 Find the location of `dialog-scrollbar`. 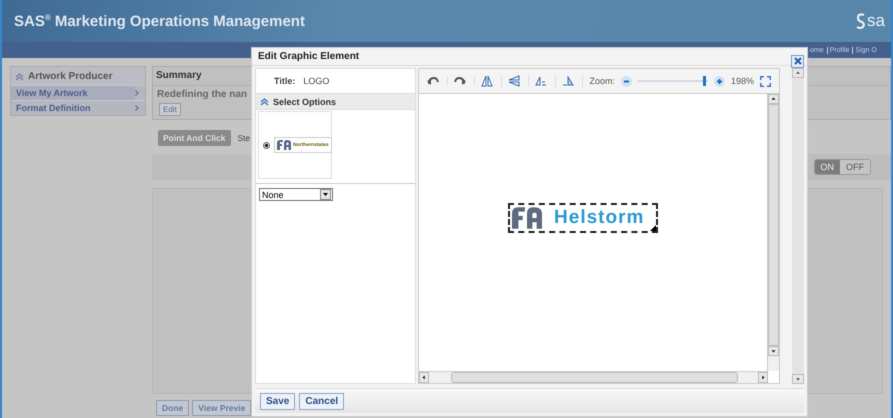

dialog-scrollbar is located at coordinates (798, 226).